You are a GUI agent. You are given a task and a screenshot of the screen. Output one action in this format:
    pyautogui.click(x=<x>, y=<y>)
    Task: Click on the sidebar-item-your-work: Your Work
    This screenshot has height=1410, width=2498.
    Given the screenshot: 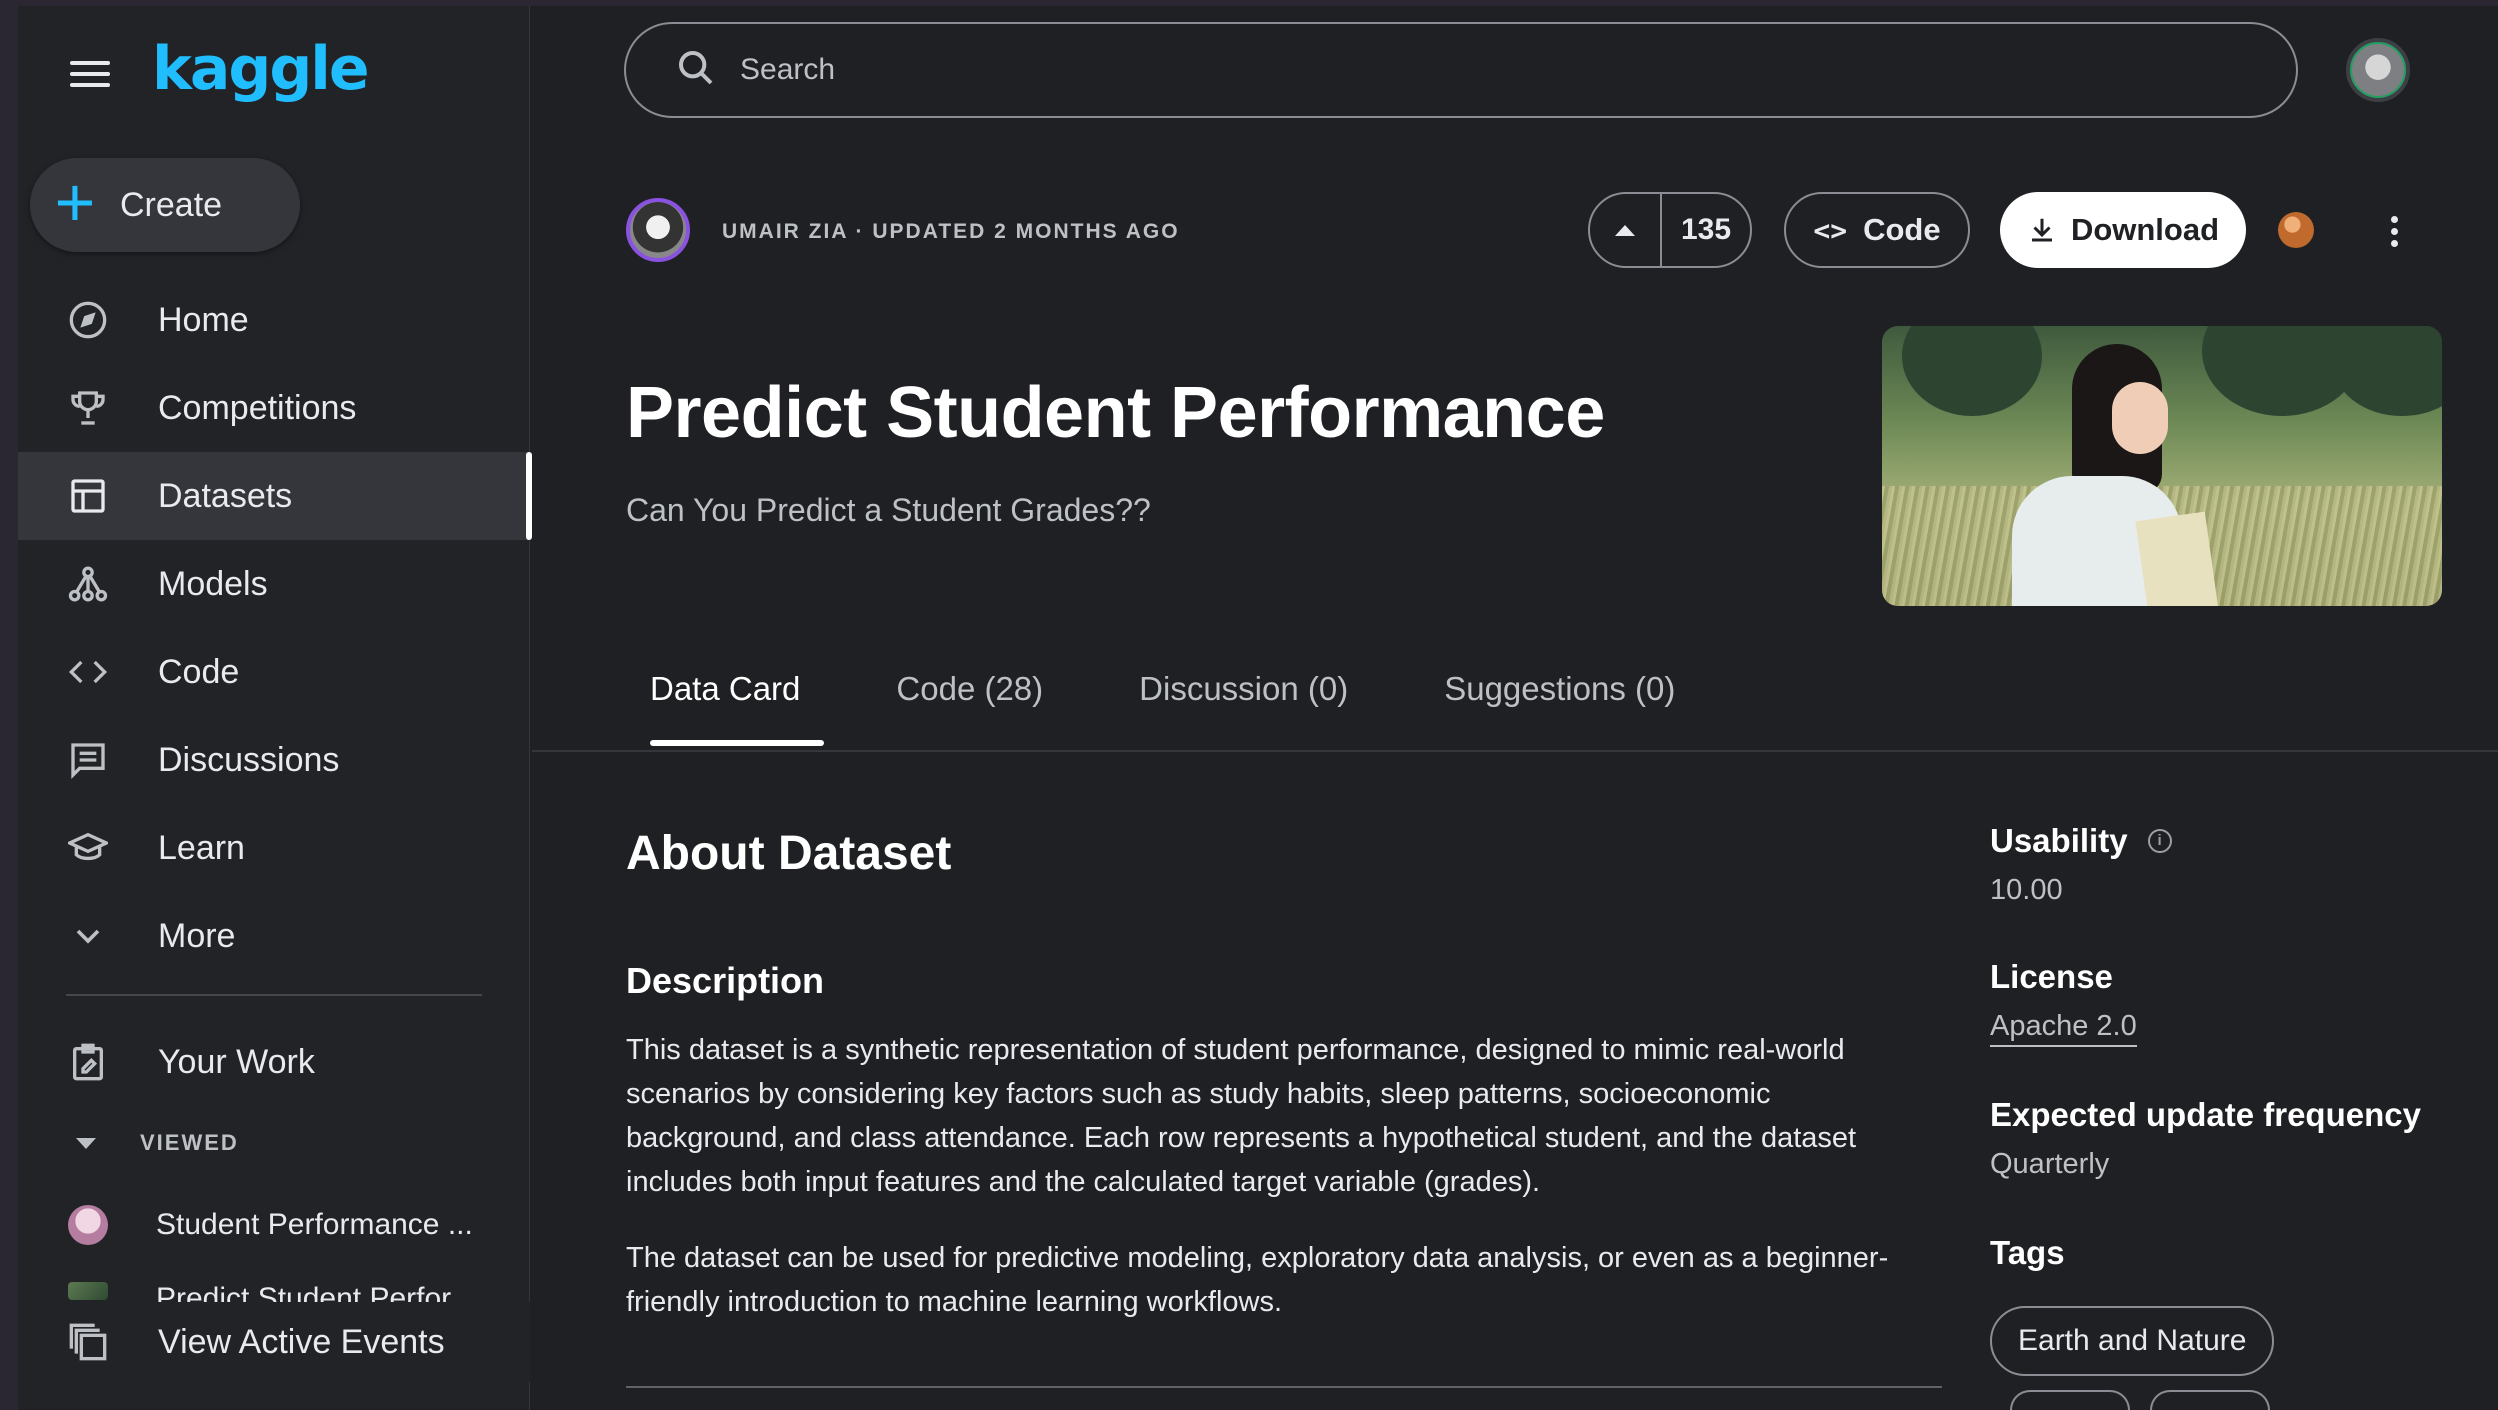 What is the action you would take?
    pyautogui.click(x=274, y=1062)
    